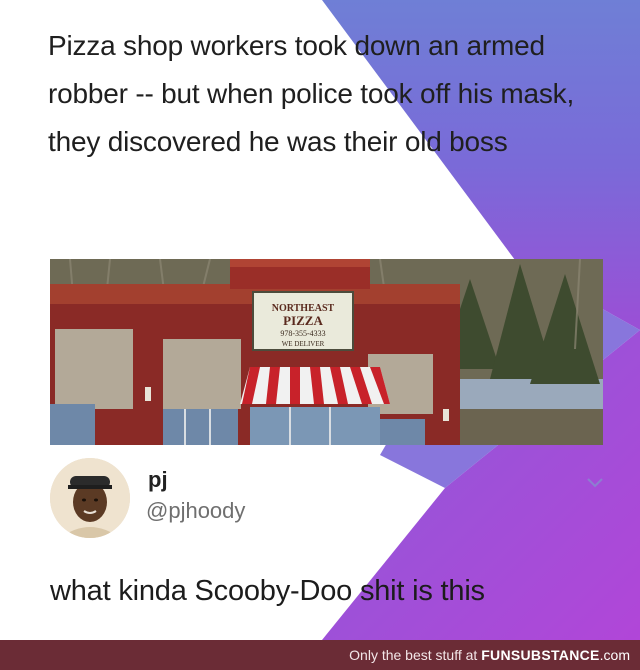  What do you see at coordinates (595, 483) in the screenshot?
I see `chevron-down-icon` at bounding box center [595, 483].